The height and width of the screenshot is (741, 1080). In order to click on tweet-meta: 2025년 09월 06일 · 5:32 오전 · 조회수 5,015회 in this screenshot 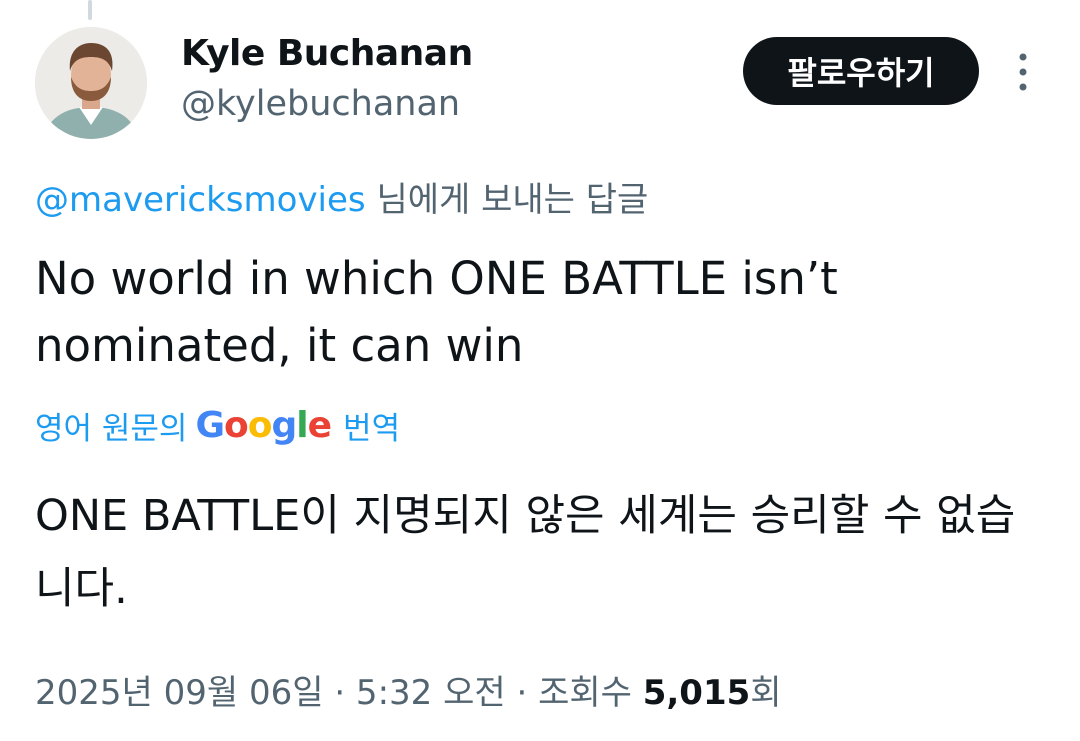, I will do `click(408, 689)`.